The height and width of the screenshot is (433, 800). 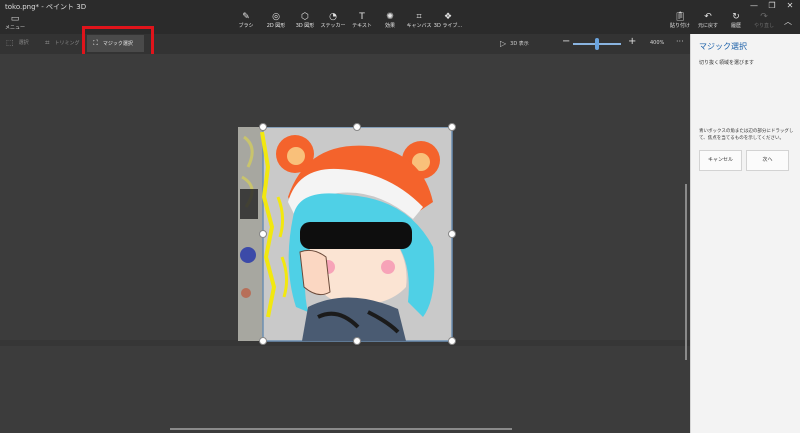 I want to click on undo-icon: ↶, so click(x=708, y=17).